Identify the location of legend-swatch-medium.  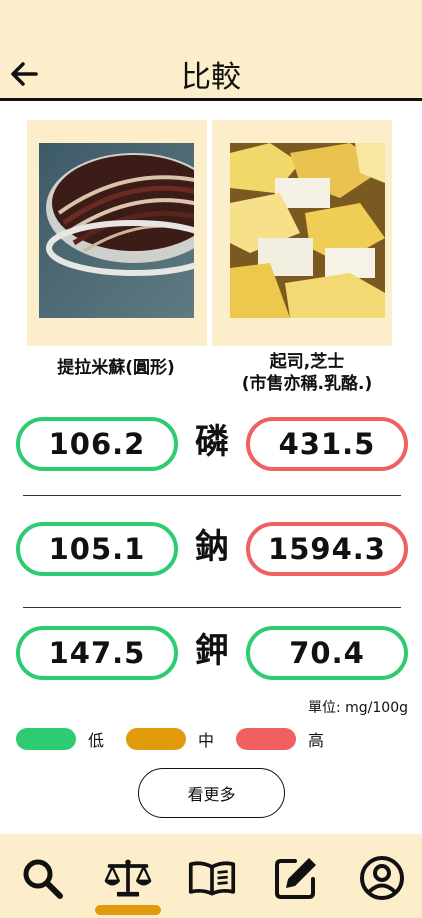
(156, 739).